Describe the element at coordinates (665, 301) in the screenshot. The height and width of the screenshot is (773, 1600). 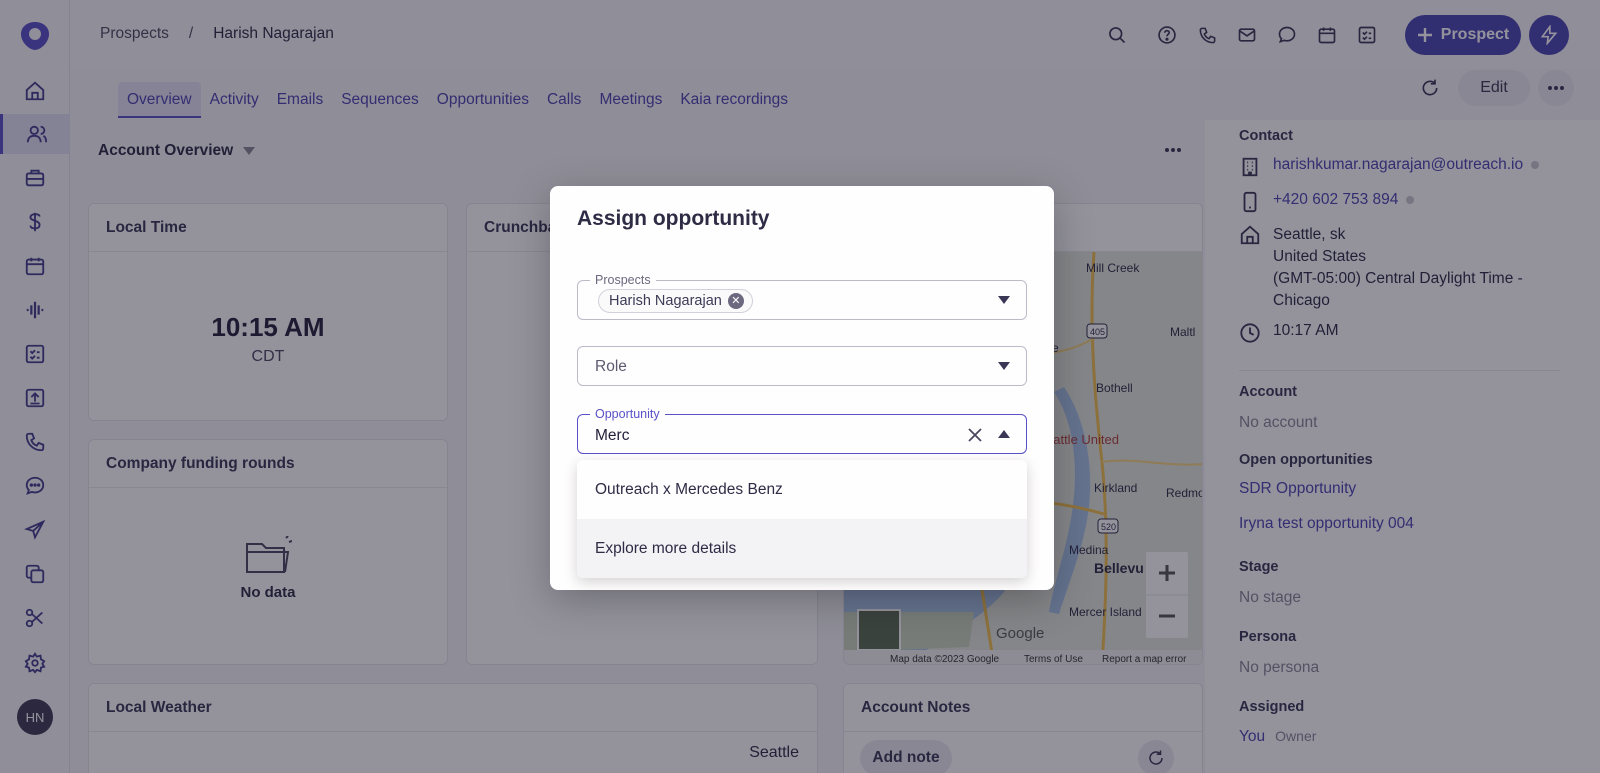
I see `prospect-chip-label: Harish Nagarajan` at that location.